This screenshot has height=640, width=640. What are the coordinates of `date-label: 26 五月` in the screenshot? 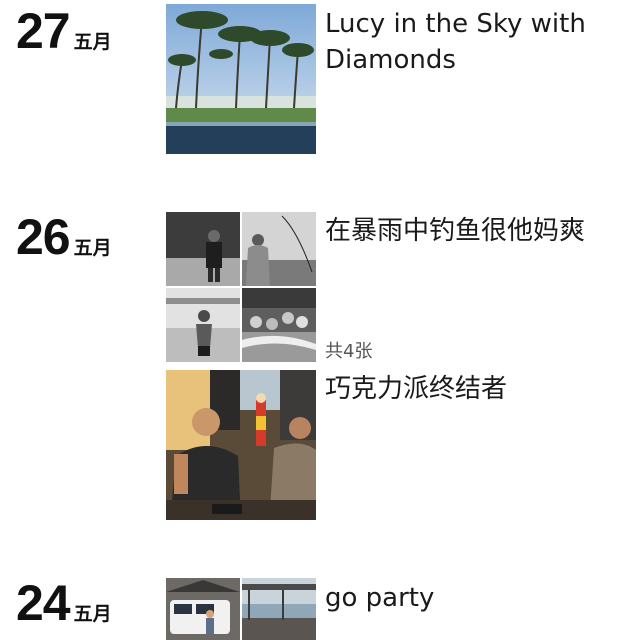 It's located at (64, 237).